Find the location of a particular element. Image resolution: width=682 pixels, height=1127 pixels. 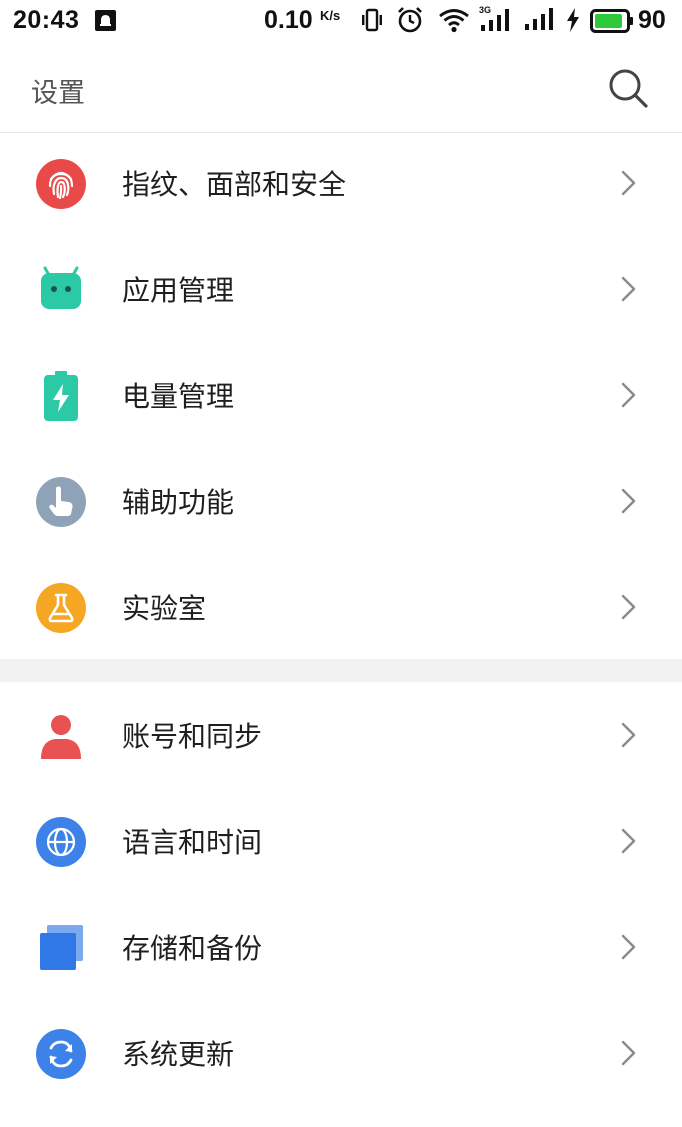

refresh-icon is located at coordinates (61, 1054).